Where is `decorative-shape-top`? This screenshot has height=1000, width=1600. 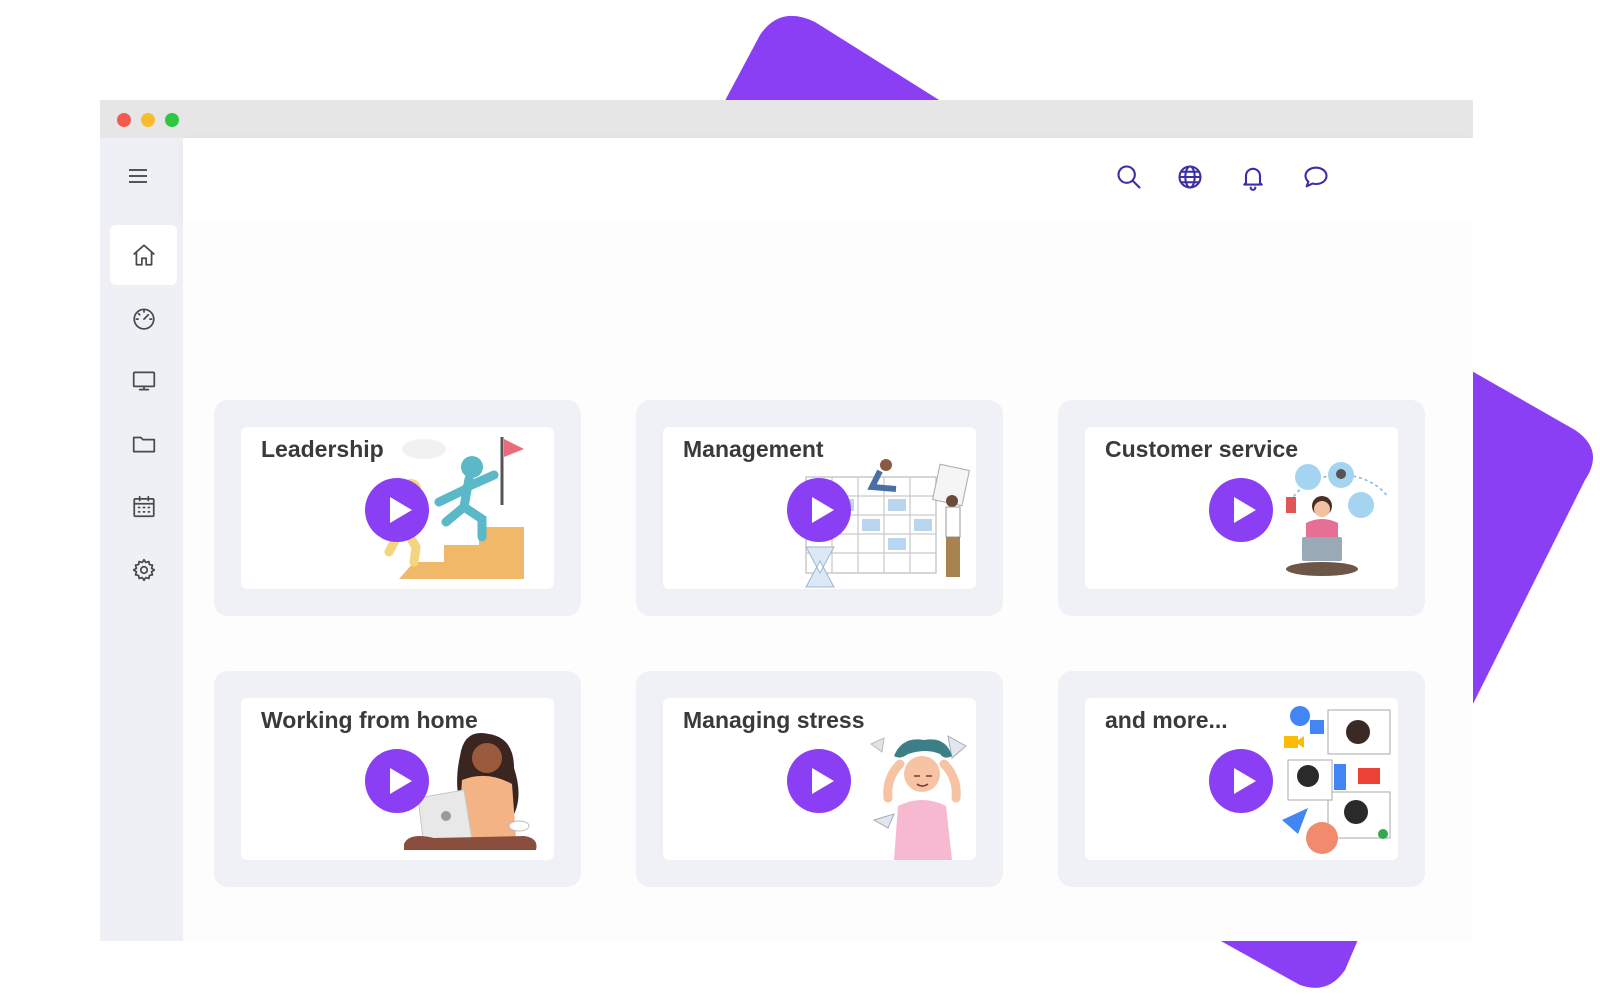 decorative-shape-top is located at coordinates (837, 62).